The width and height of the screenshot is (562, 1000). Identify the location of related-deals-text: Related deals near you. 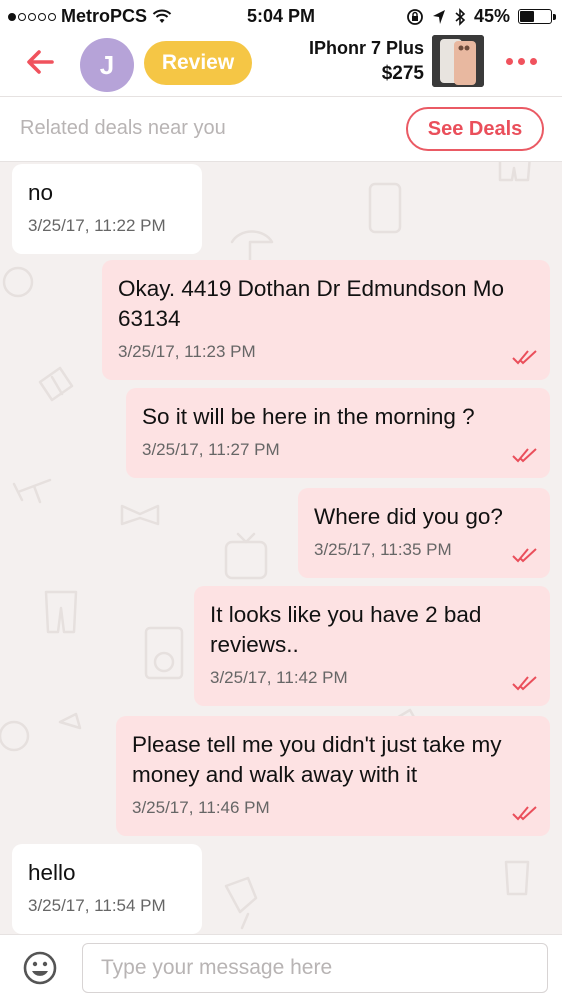
(123, 128).